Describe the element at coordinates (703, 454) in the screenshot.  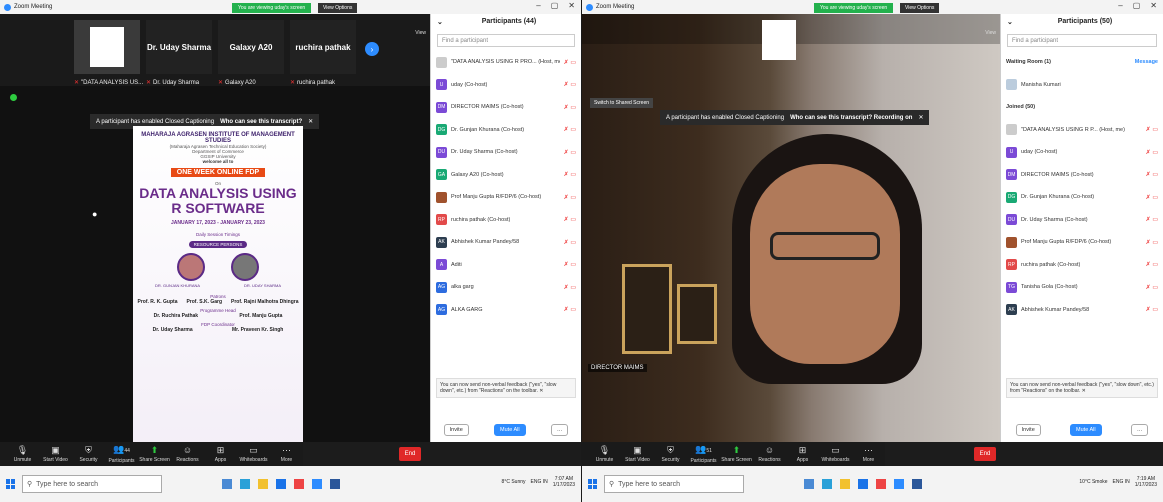
I see `participants-button: 👥51 Participants` at that location.